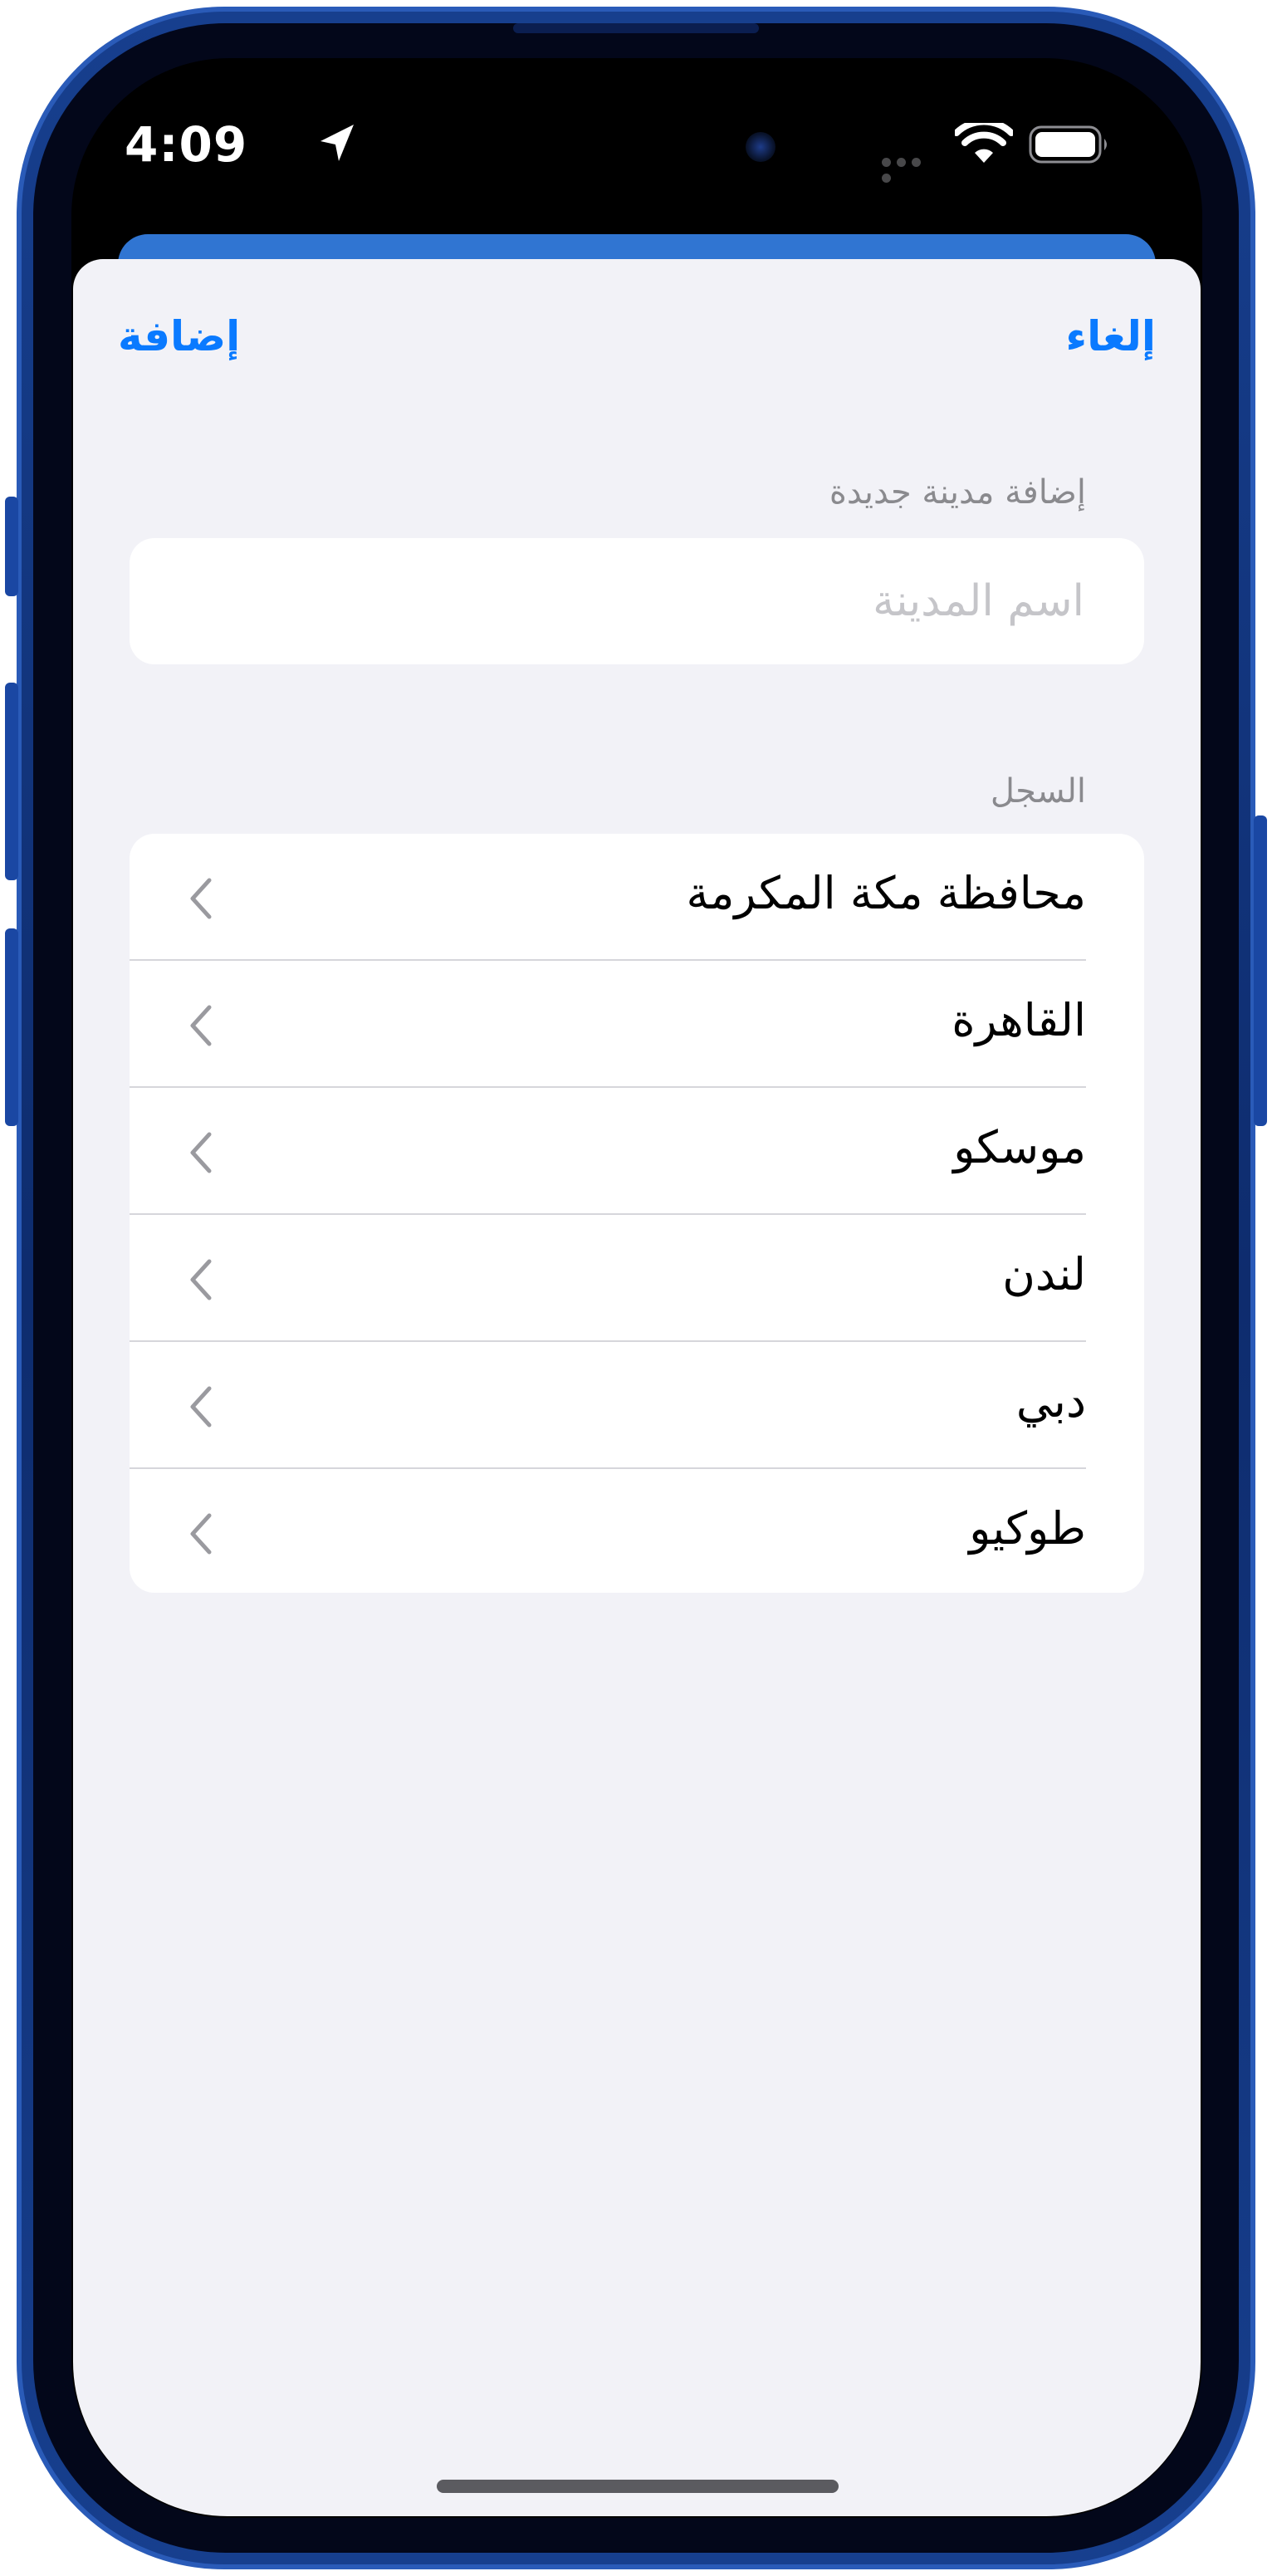 The image size is (1272, 2576). Describe the element at coordinates (637, 898) in the screenshot. I see `history-item: محافظة مكة المكرمة` at that location.